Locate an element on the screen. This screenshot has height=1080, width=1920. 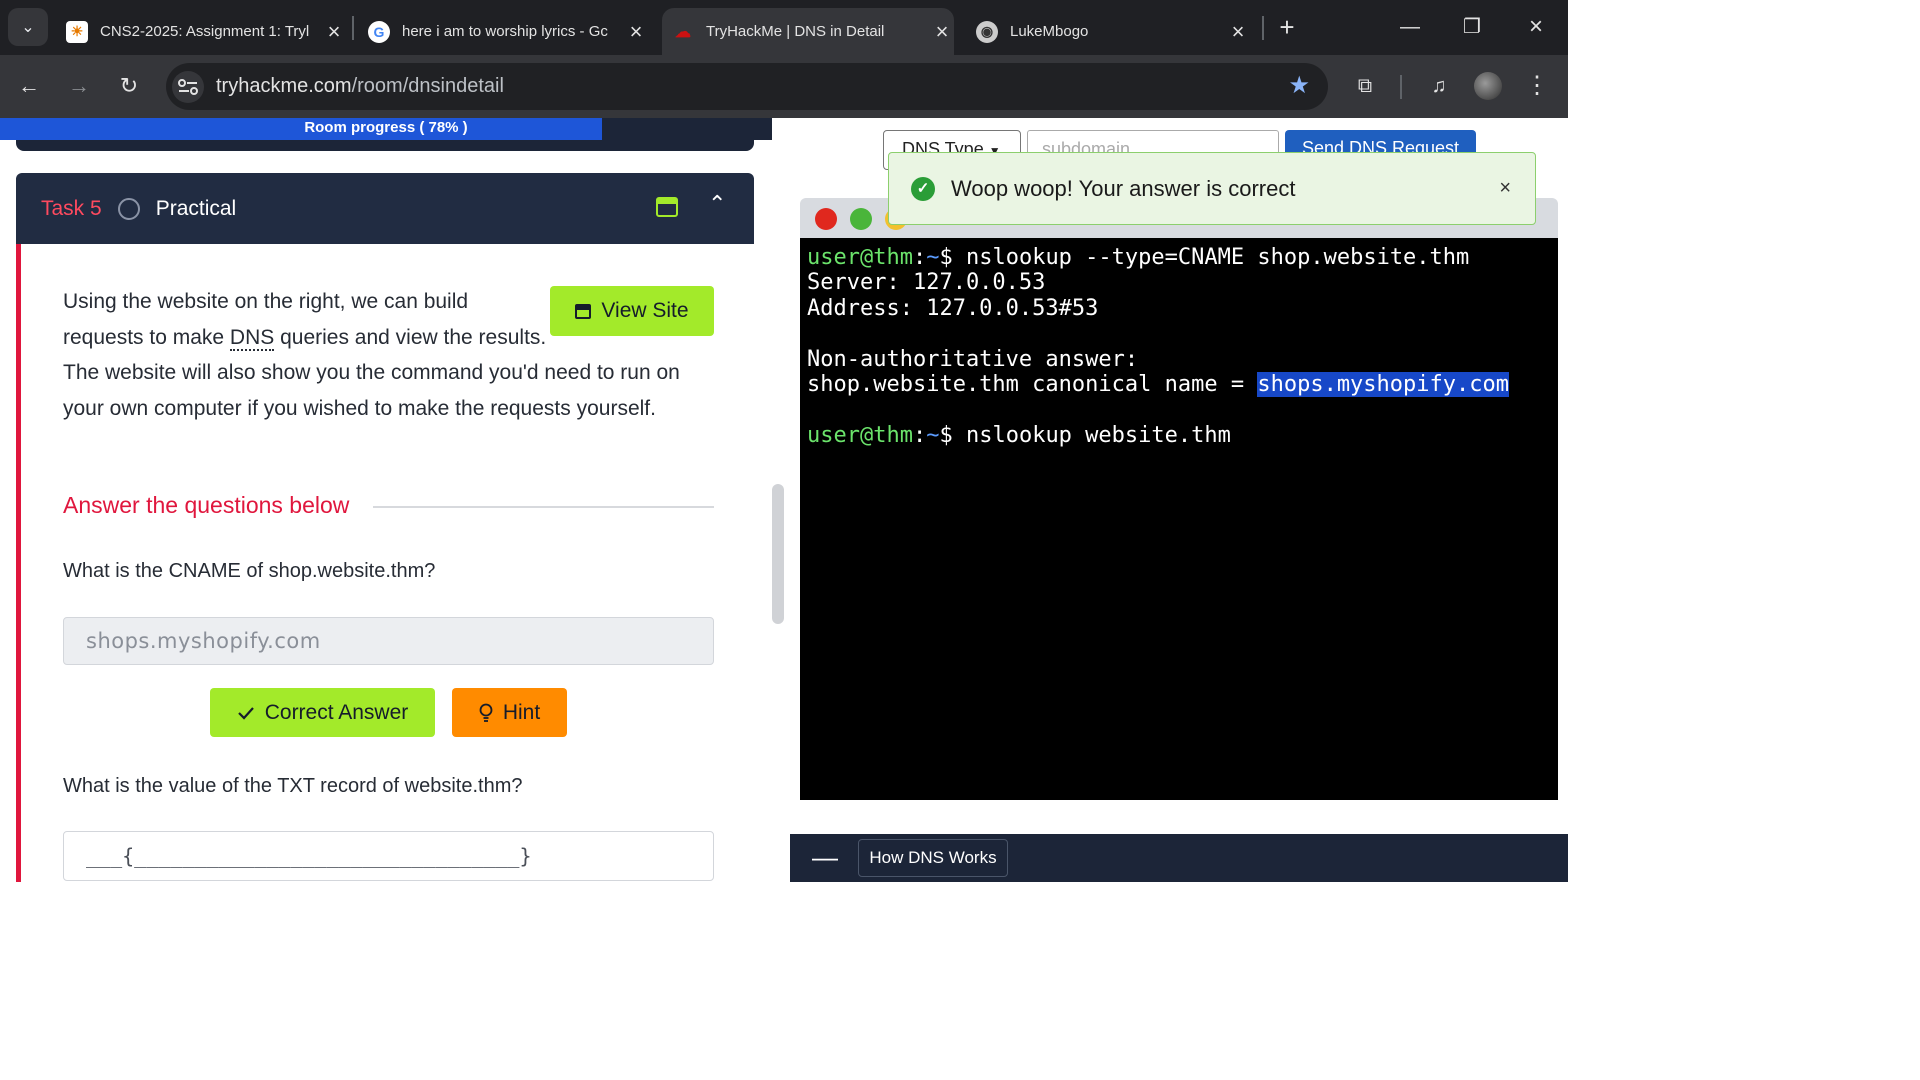
question-1-answer-field: shops.myshopify.com is located at coordinates (388, 641).